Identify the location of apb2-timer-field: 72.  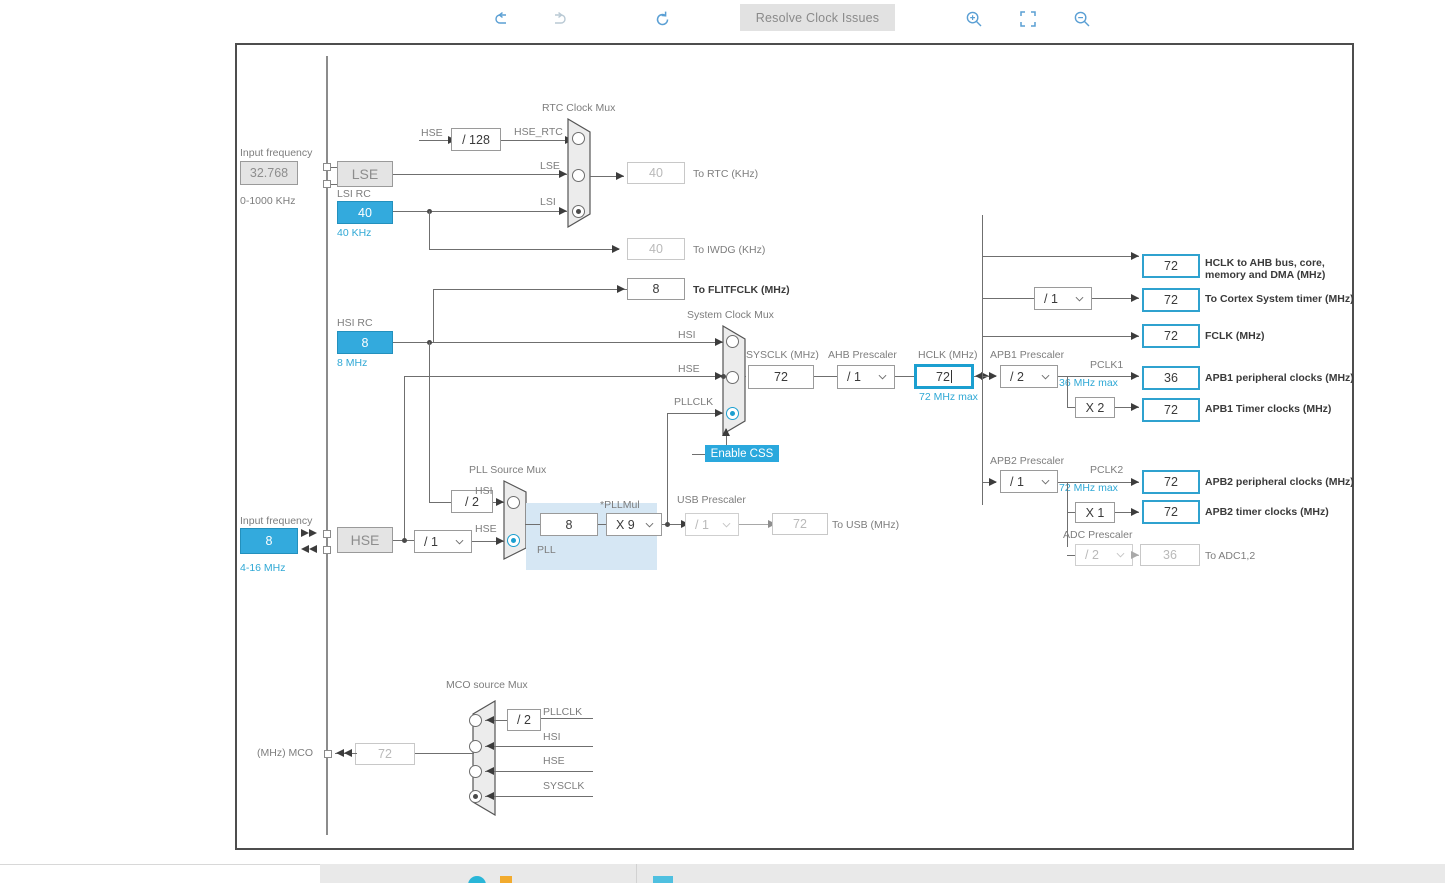
(1171, 512).